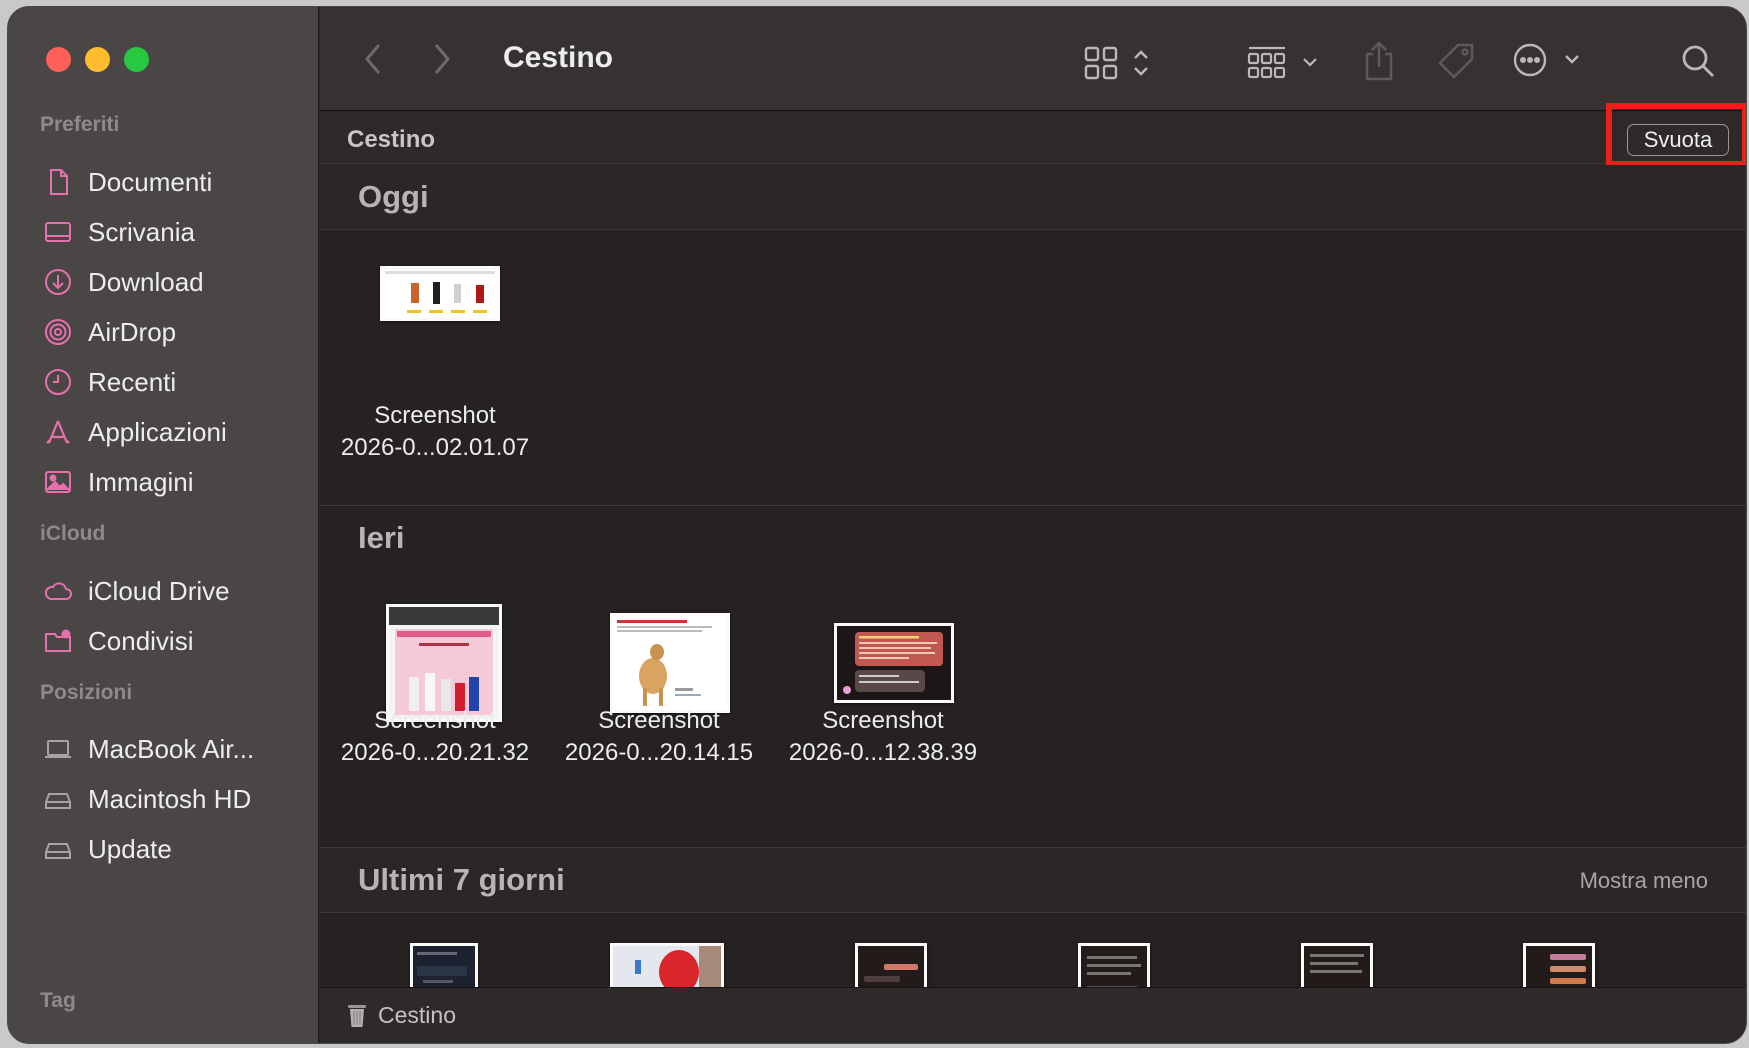  I want to click on chevron-left-icon, so click(373, 59).